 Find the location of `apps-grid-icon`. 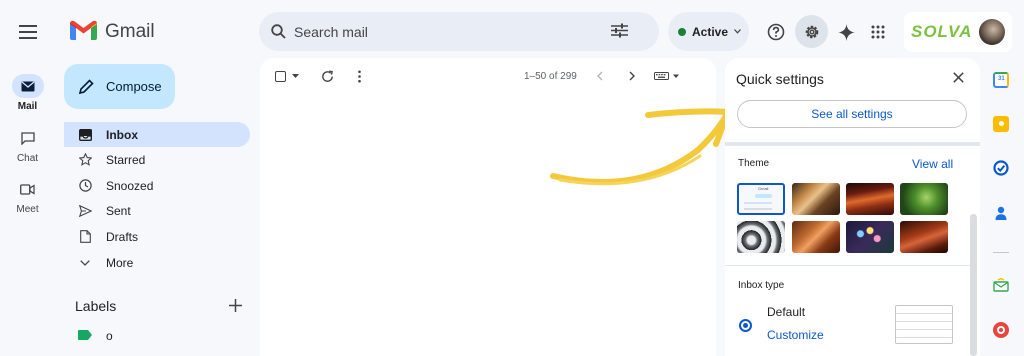

apps-grid-icon is located at coordinates (878, 32).